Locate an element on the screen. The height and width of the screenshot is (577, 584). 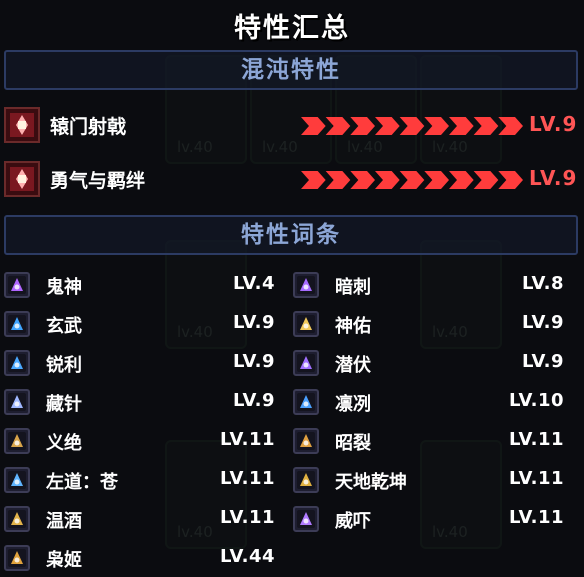
trait-label: 鬼神 is located at coordinates (64, 287).